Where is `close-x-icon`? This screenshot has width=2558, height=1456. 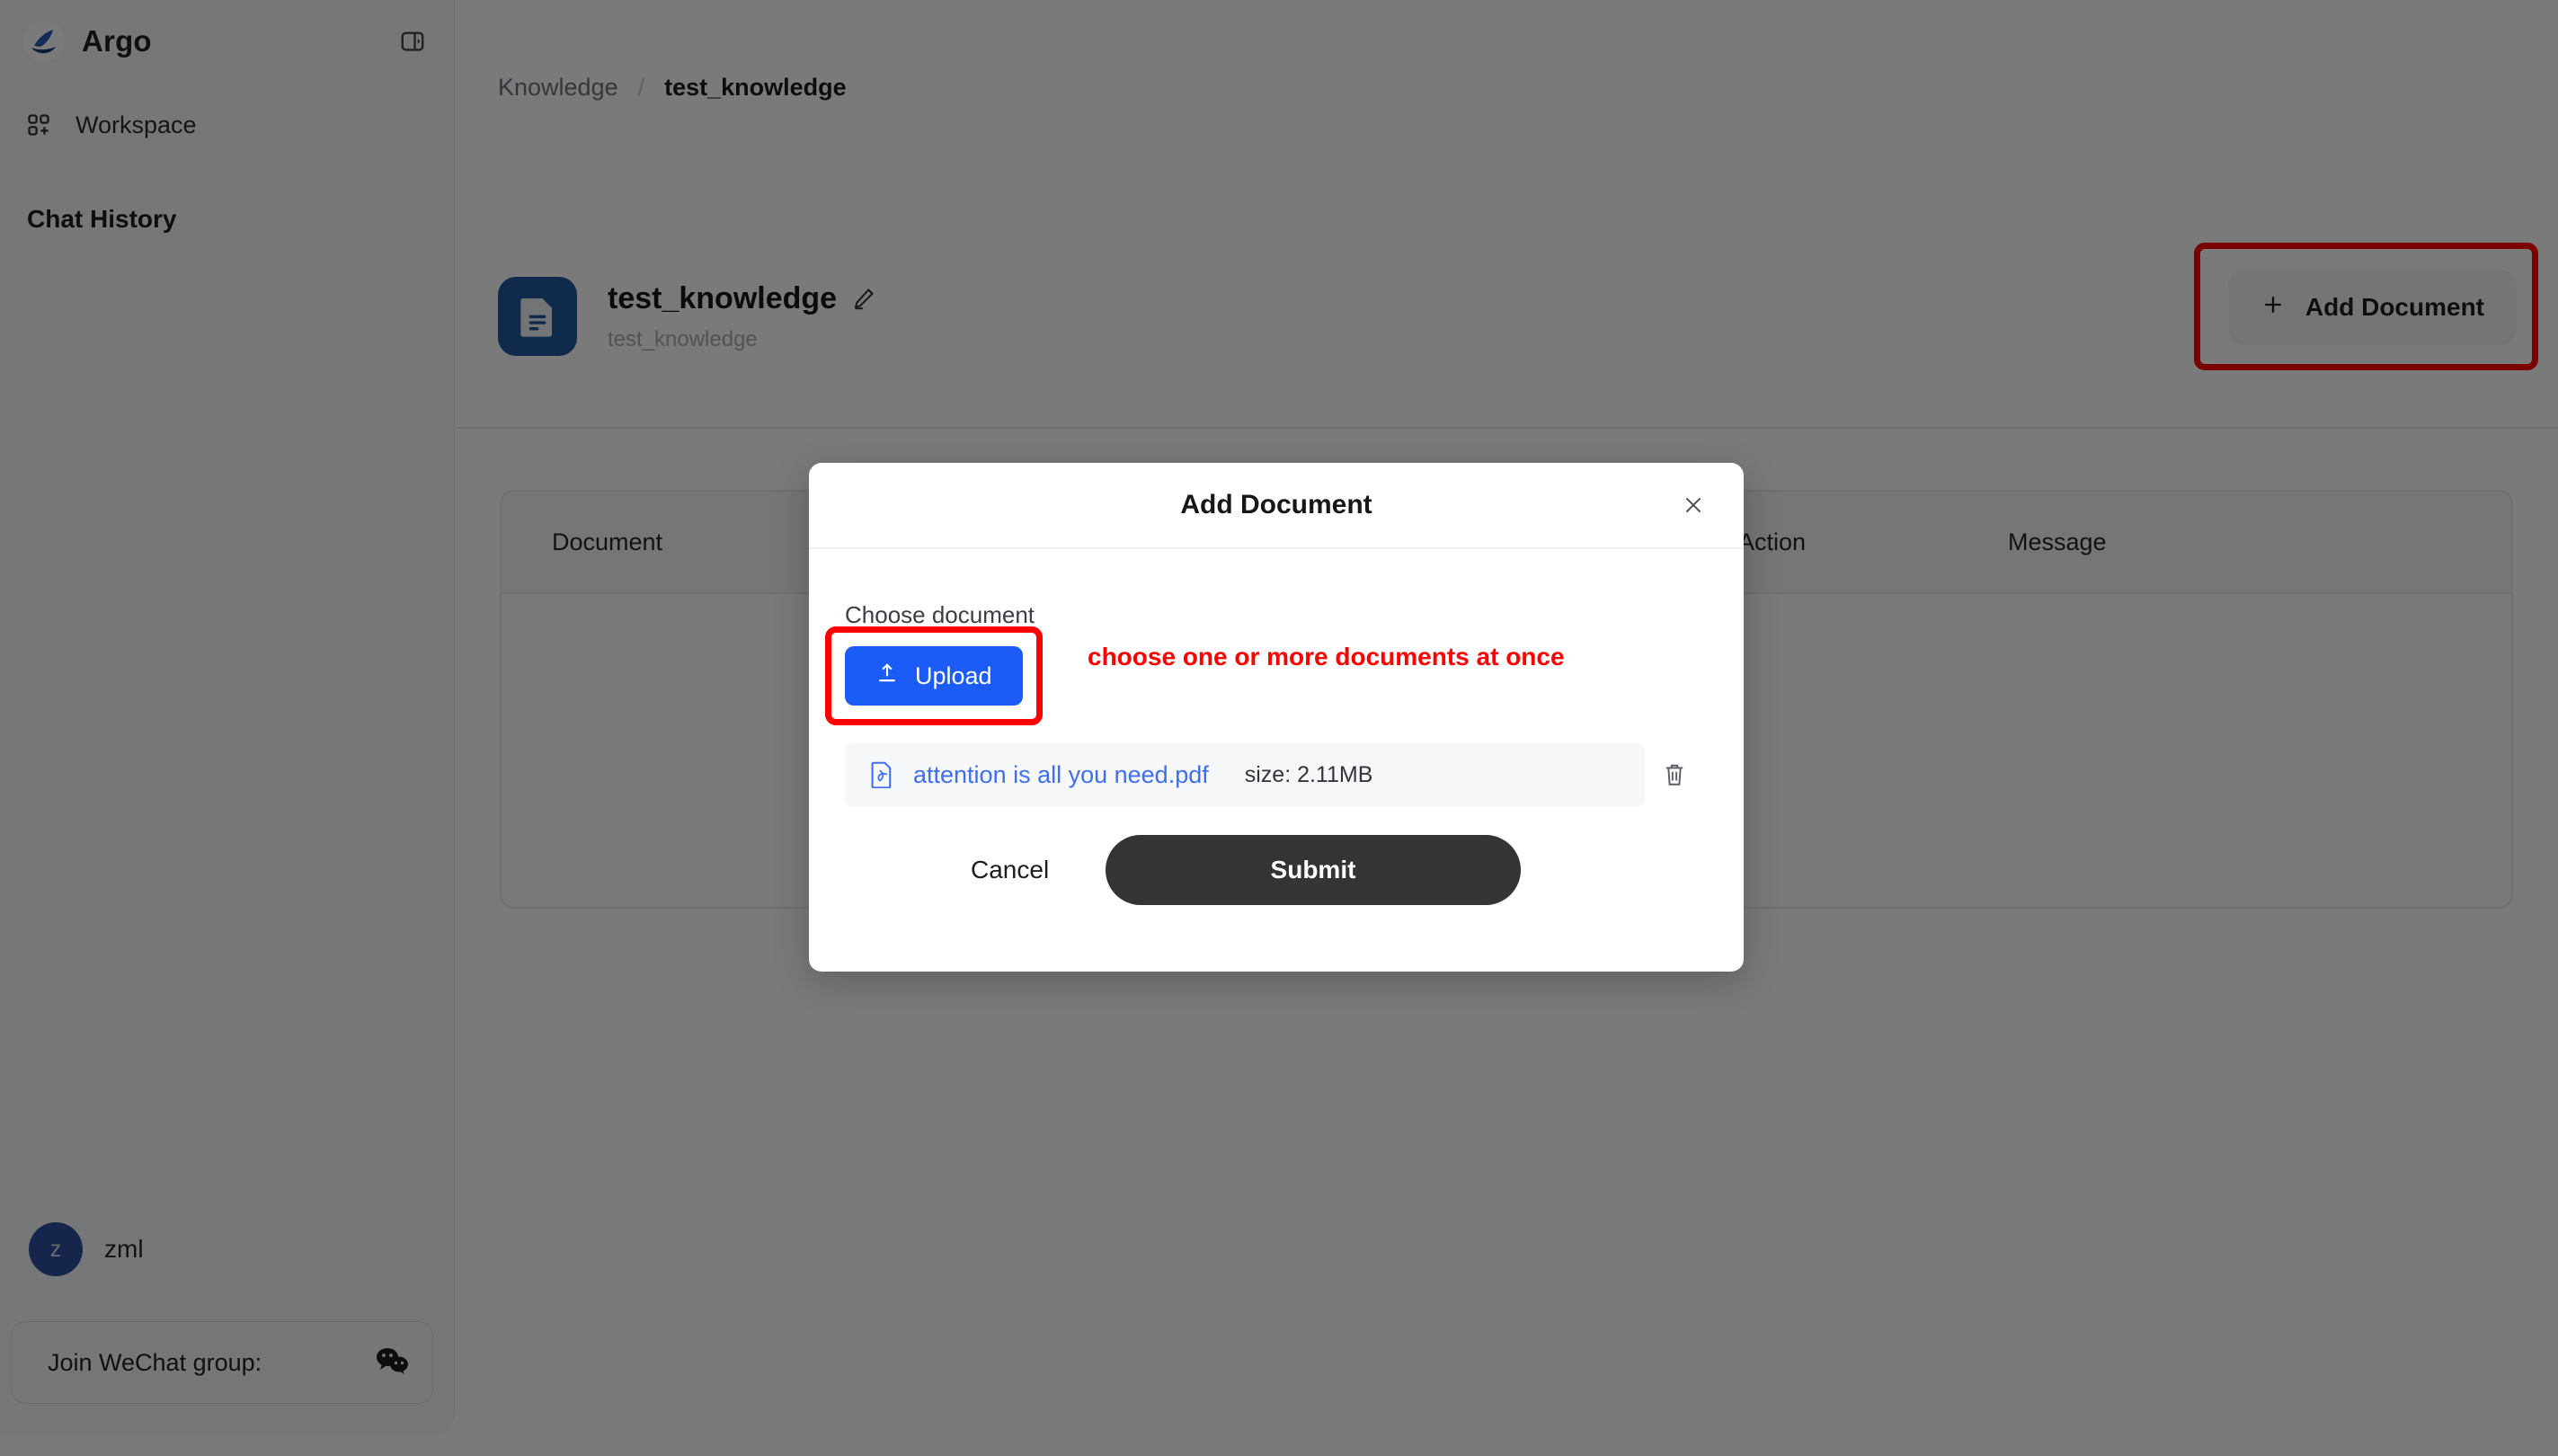 close-x-icon is located at coordinates (1693, 505).